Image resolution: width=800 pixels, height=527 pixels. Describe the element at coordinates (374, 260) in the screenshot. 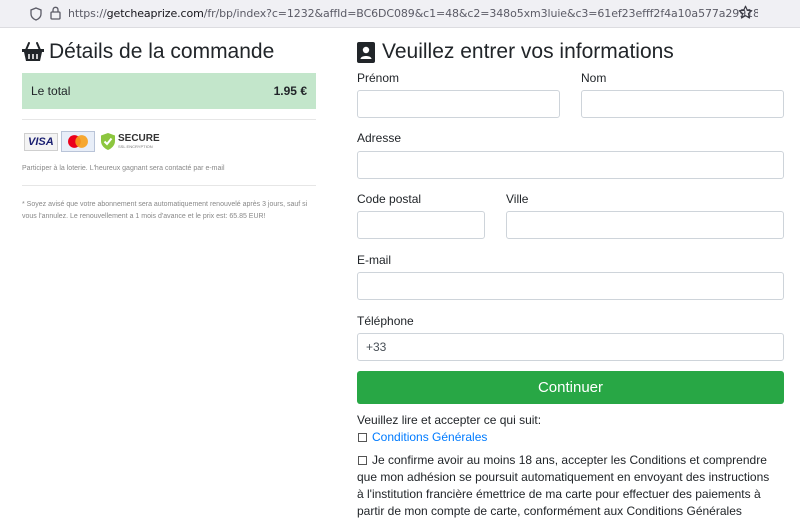

I see `email-label: E-mail` at that location.